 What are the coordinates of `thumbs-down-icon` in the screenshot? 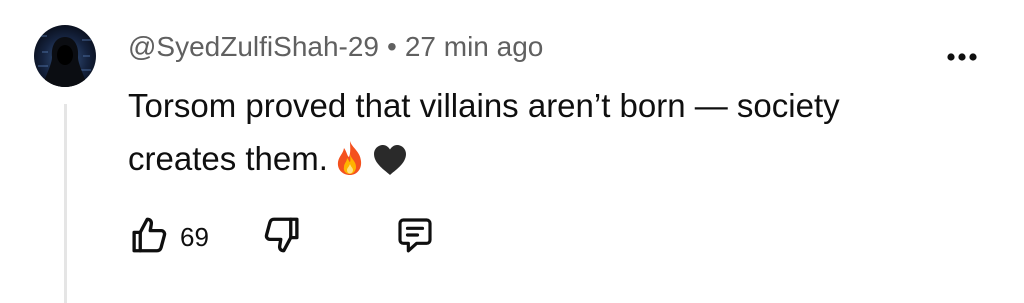 It's located at (282, 237).